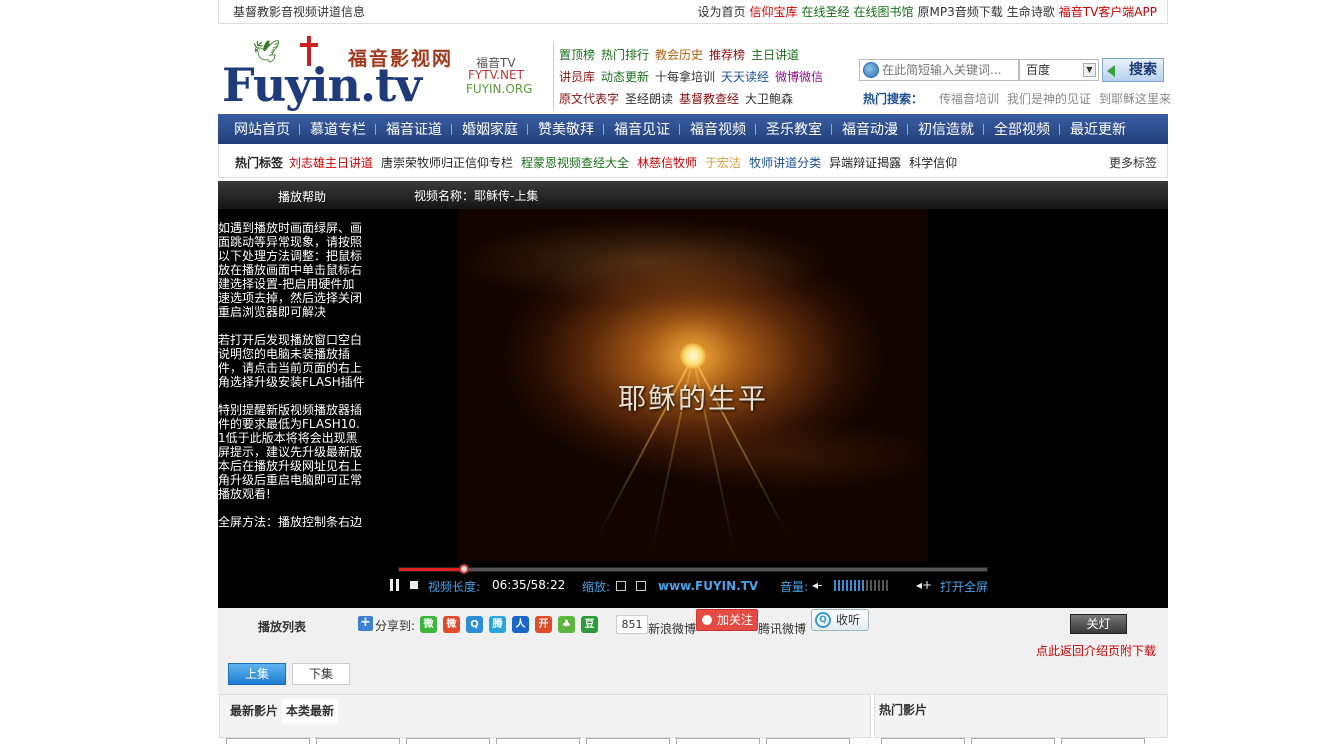  I want to click on hot-films-panel: 热门影片, so click(1021, 719).